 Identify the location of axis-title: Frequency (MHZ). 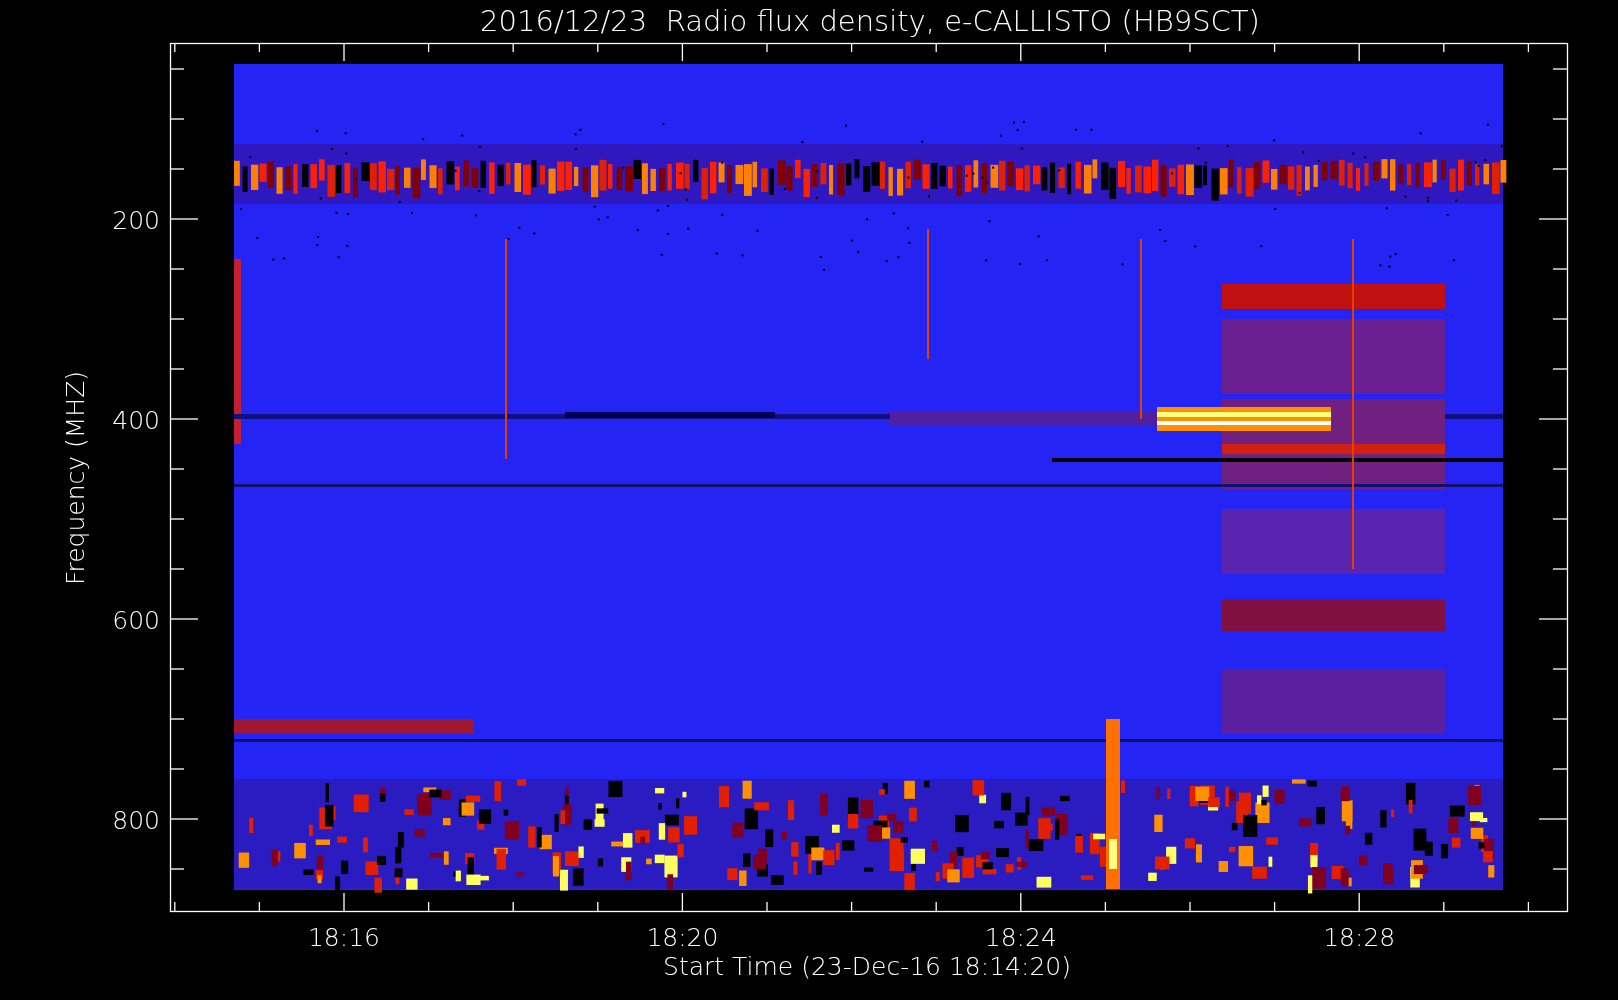
(75, 478).